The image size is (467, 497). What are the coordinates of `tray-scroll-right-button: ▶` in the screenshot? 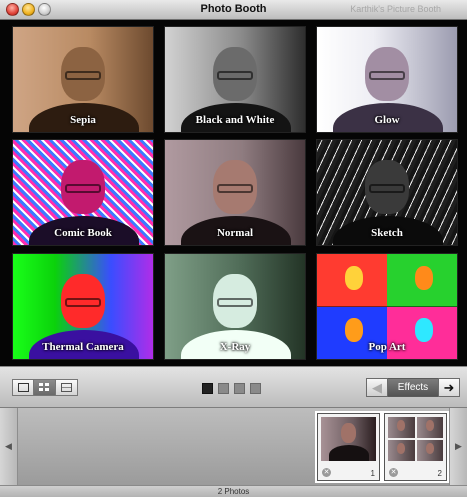 It's located at (458, 446).